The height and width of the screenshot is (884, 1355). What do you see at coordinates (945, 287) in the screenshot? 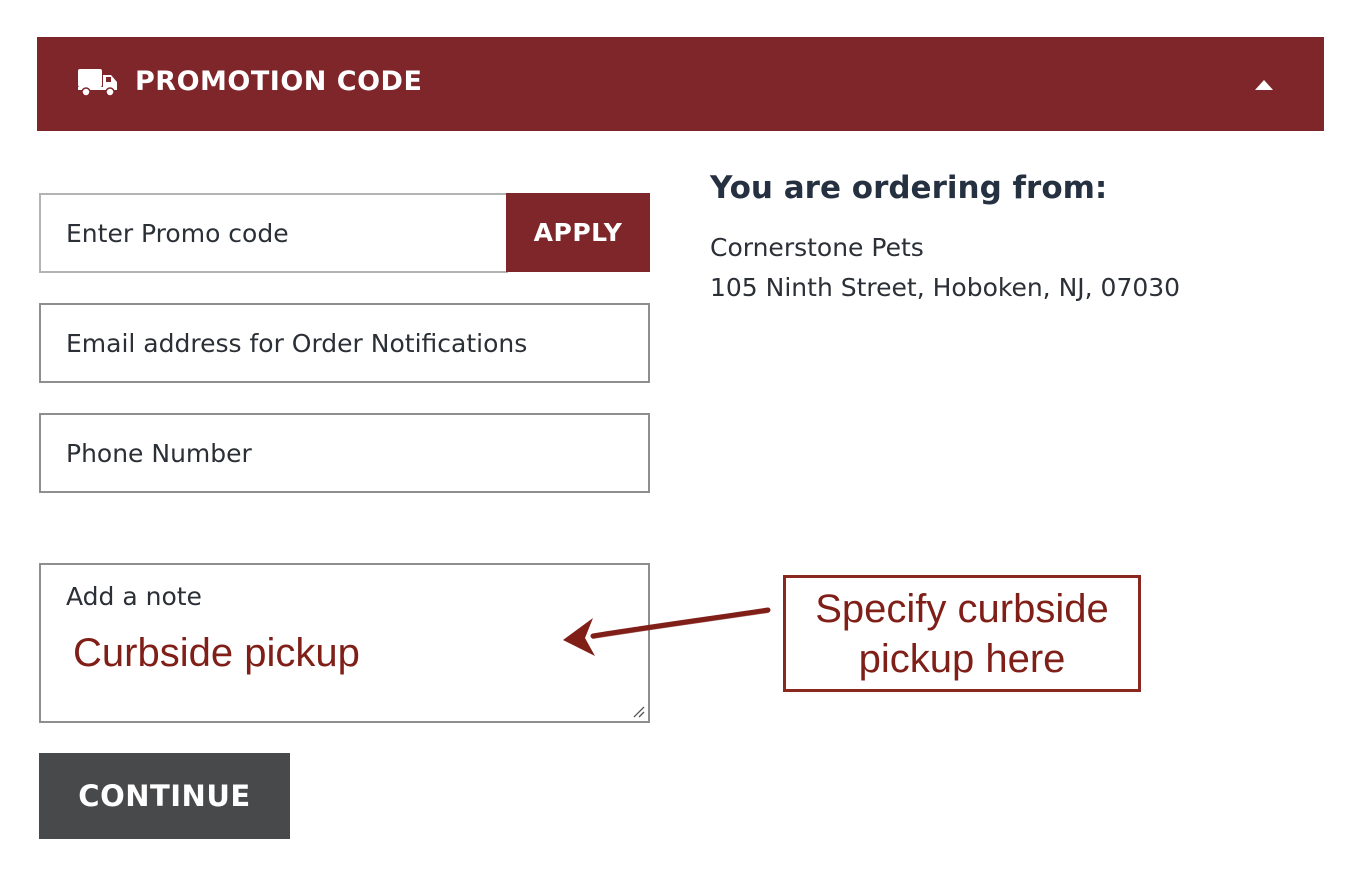
I see `store-address: 105 Ninth Street, Hoboken, NJ, 07030` at bounding box center [945, 287].